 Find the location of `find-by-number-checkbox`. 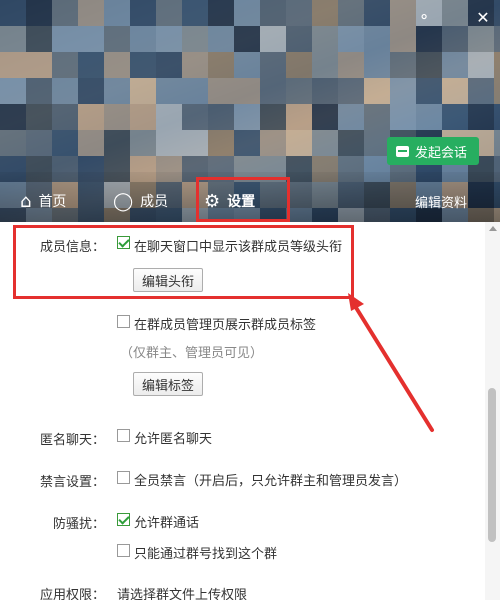

find-by-number-checkbox is located at coordinates (123, 550).